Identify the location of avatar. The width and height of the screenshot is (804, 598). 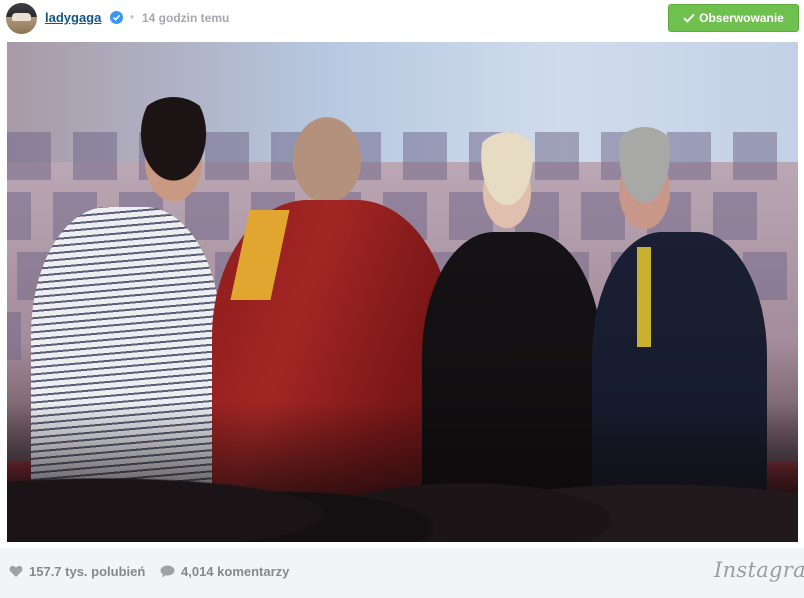
(21, 18).